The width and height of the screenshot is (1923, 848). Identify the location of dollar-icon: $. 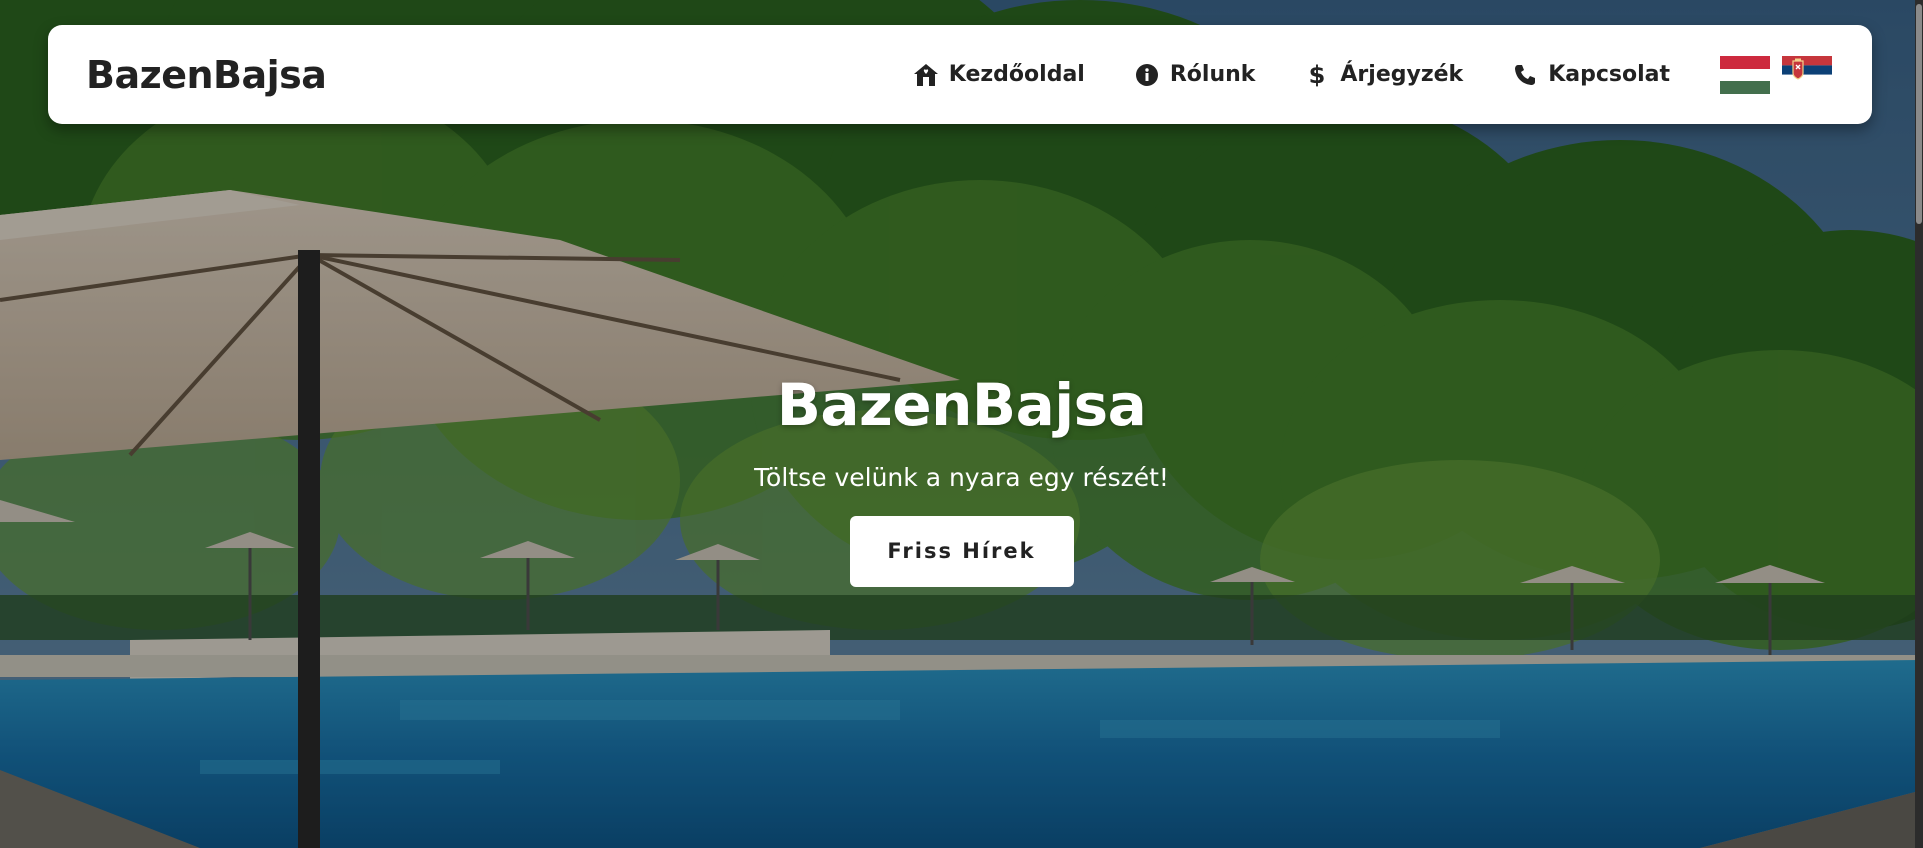
(1317, 75).